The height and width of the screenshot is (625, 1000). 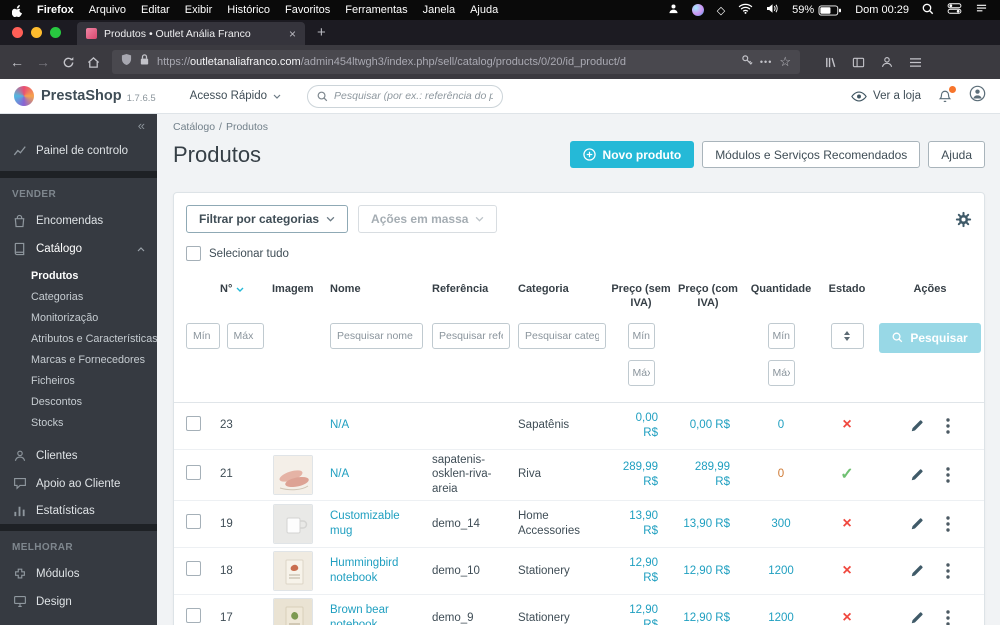 What do you see at coordinates (78, 380) in the screenshot?
I see `sidebar-subitem-ficheiros: Ficheiros` at bounding box center [78, 380].